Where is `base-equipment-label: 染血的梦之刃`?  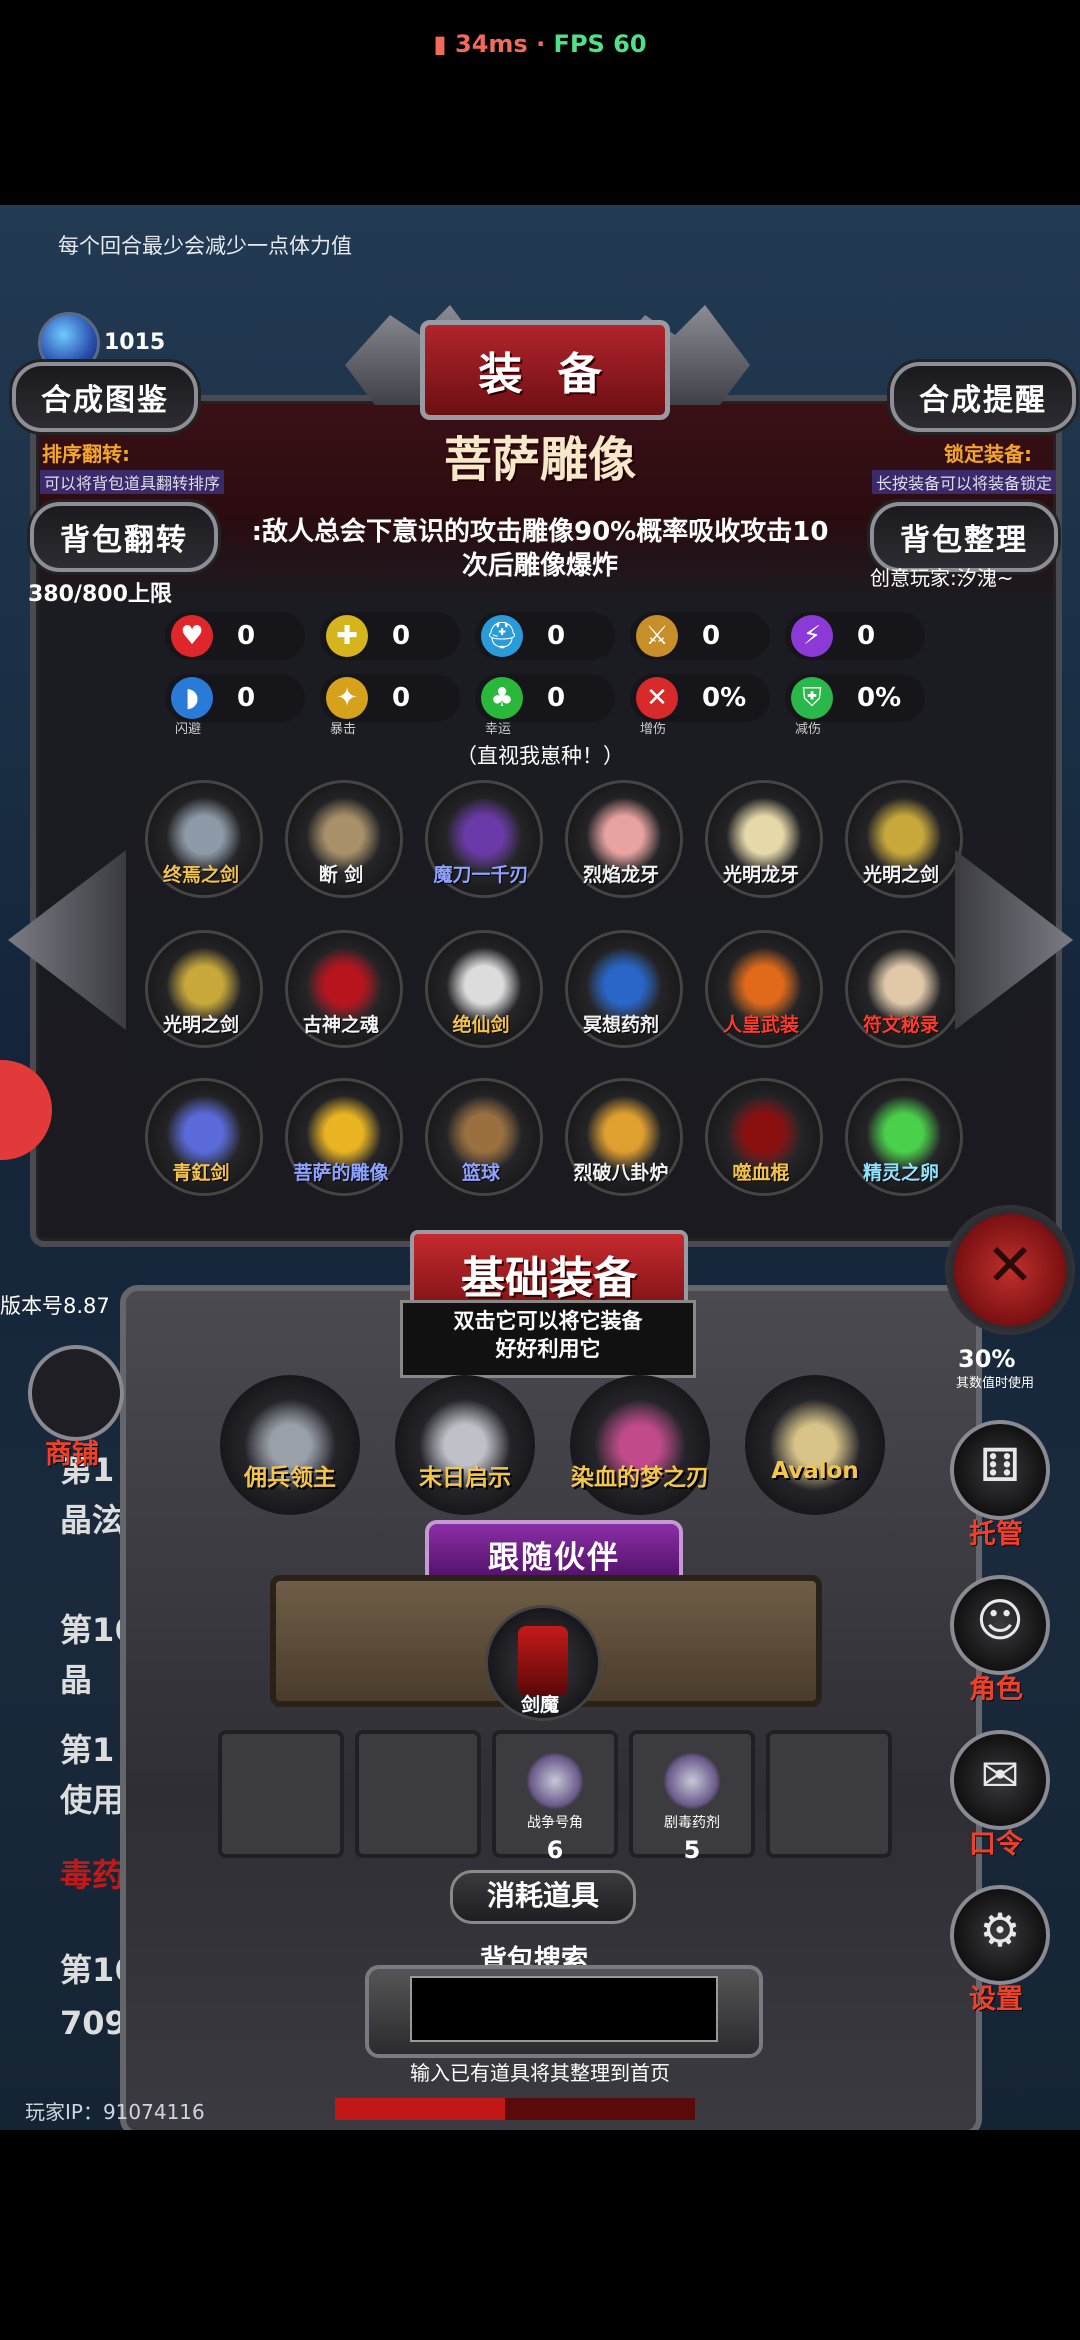 base-equipment-label: 染血的梦之刃 is located at coordinates (640, 1478).